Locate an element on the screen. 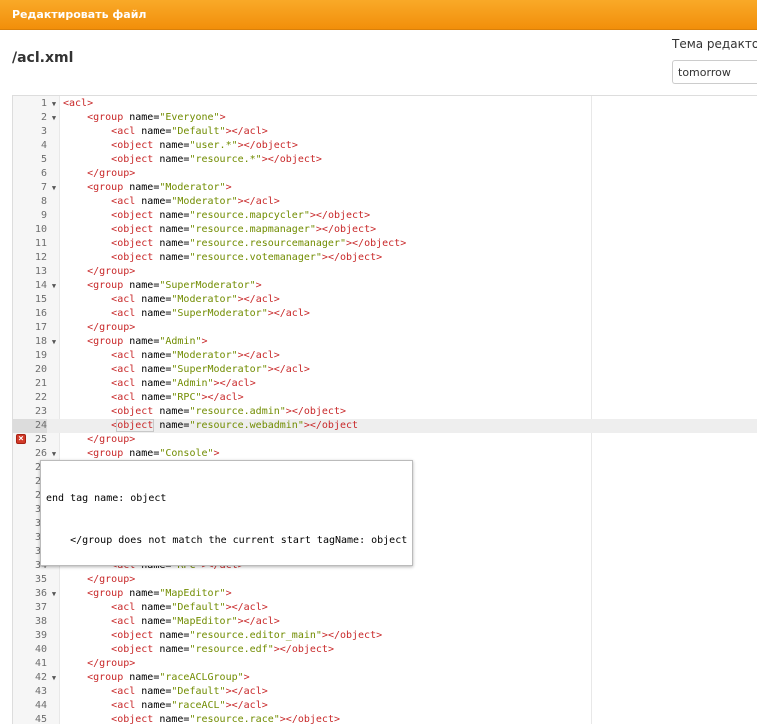  code-line: 17 </group> is located at coordinates (385, 328).